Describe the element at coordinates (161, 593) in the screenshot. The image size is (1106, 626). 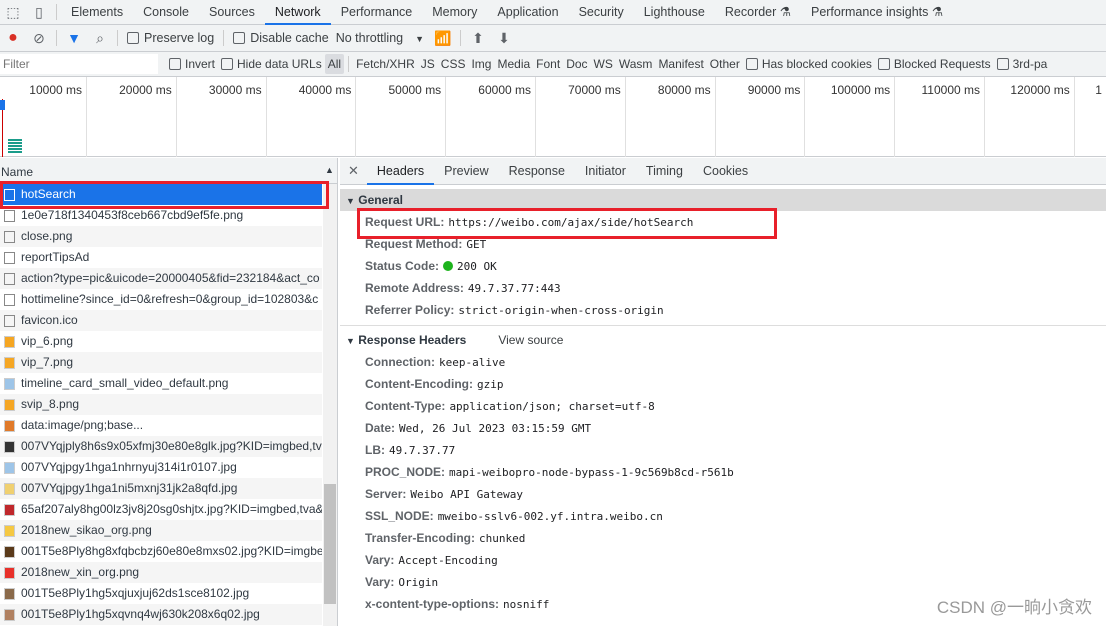
I see `request-row: 001T5e8Ply1hg5xqjuxjuj62ds1sce8102.jpg` at that location.